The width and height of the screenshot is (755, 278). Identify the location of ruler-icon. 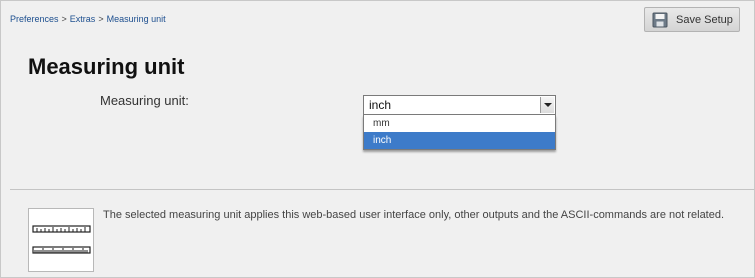
(61, 240).